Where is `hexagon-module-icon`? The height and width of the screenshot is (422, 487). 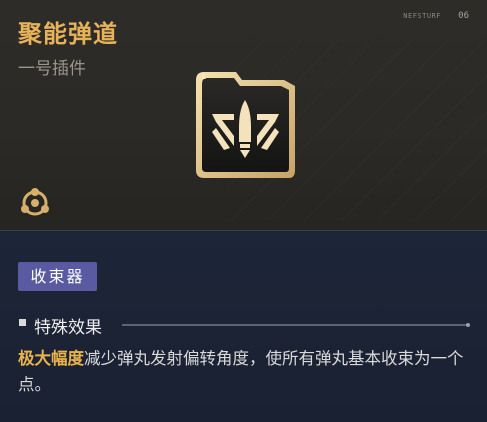 hexagon-module-icon is located at coordinates (35, 203).